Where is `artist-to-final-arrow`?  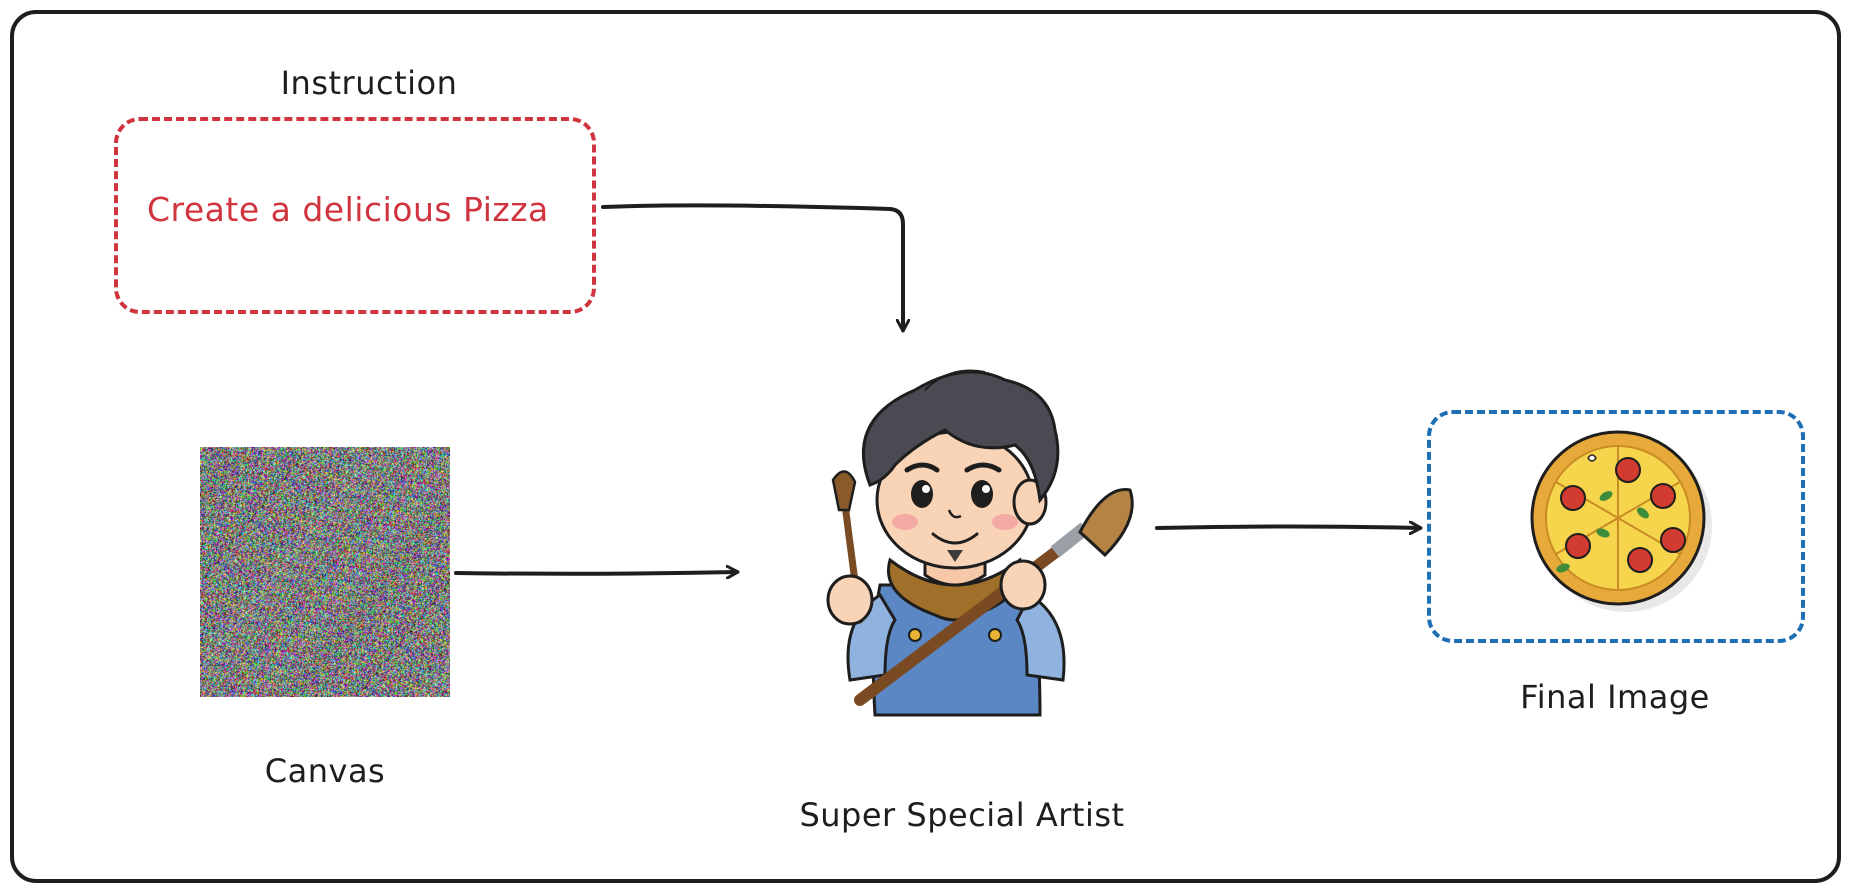 artist-to-final-arrow is located at coordinates (1287, 528).